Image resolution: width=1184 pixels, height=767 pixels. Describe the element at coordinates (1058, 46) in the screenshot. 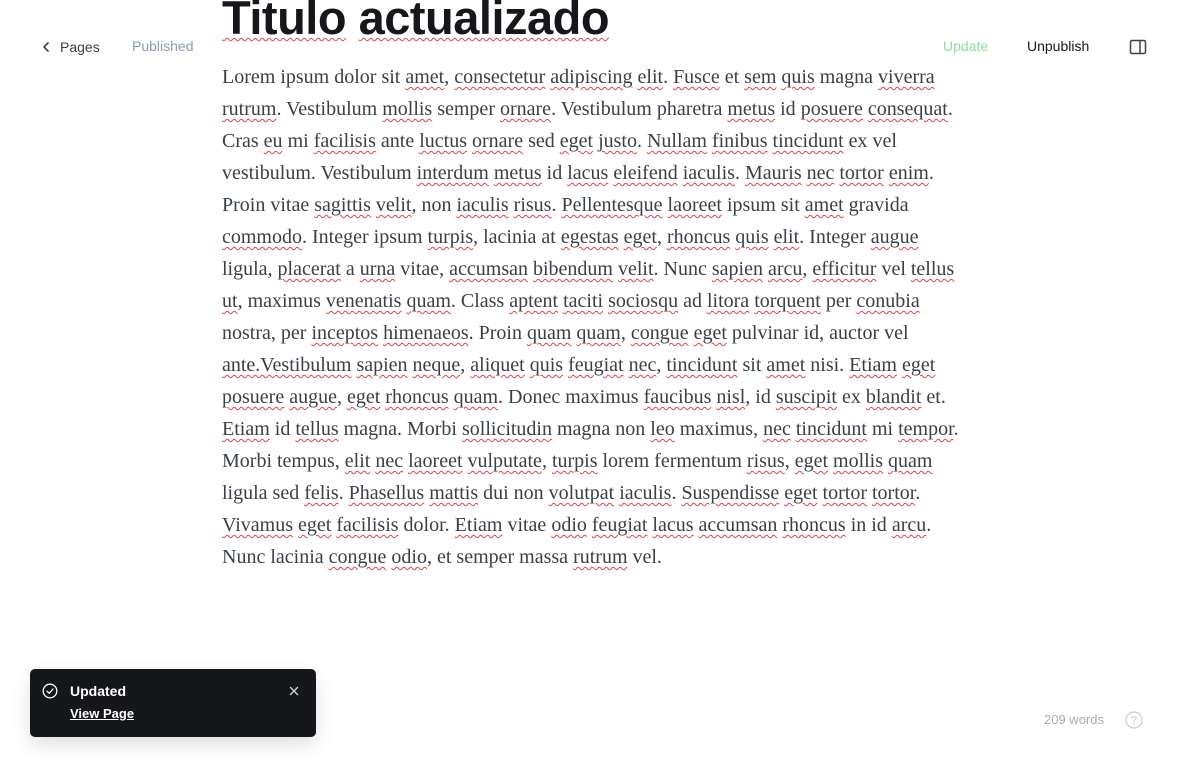

I see `unpublish-button: Unpublish` at that location.